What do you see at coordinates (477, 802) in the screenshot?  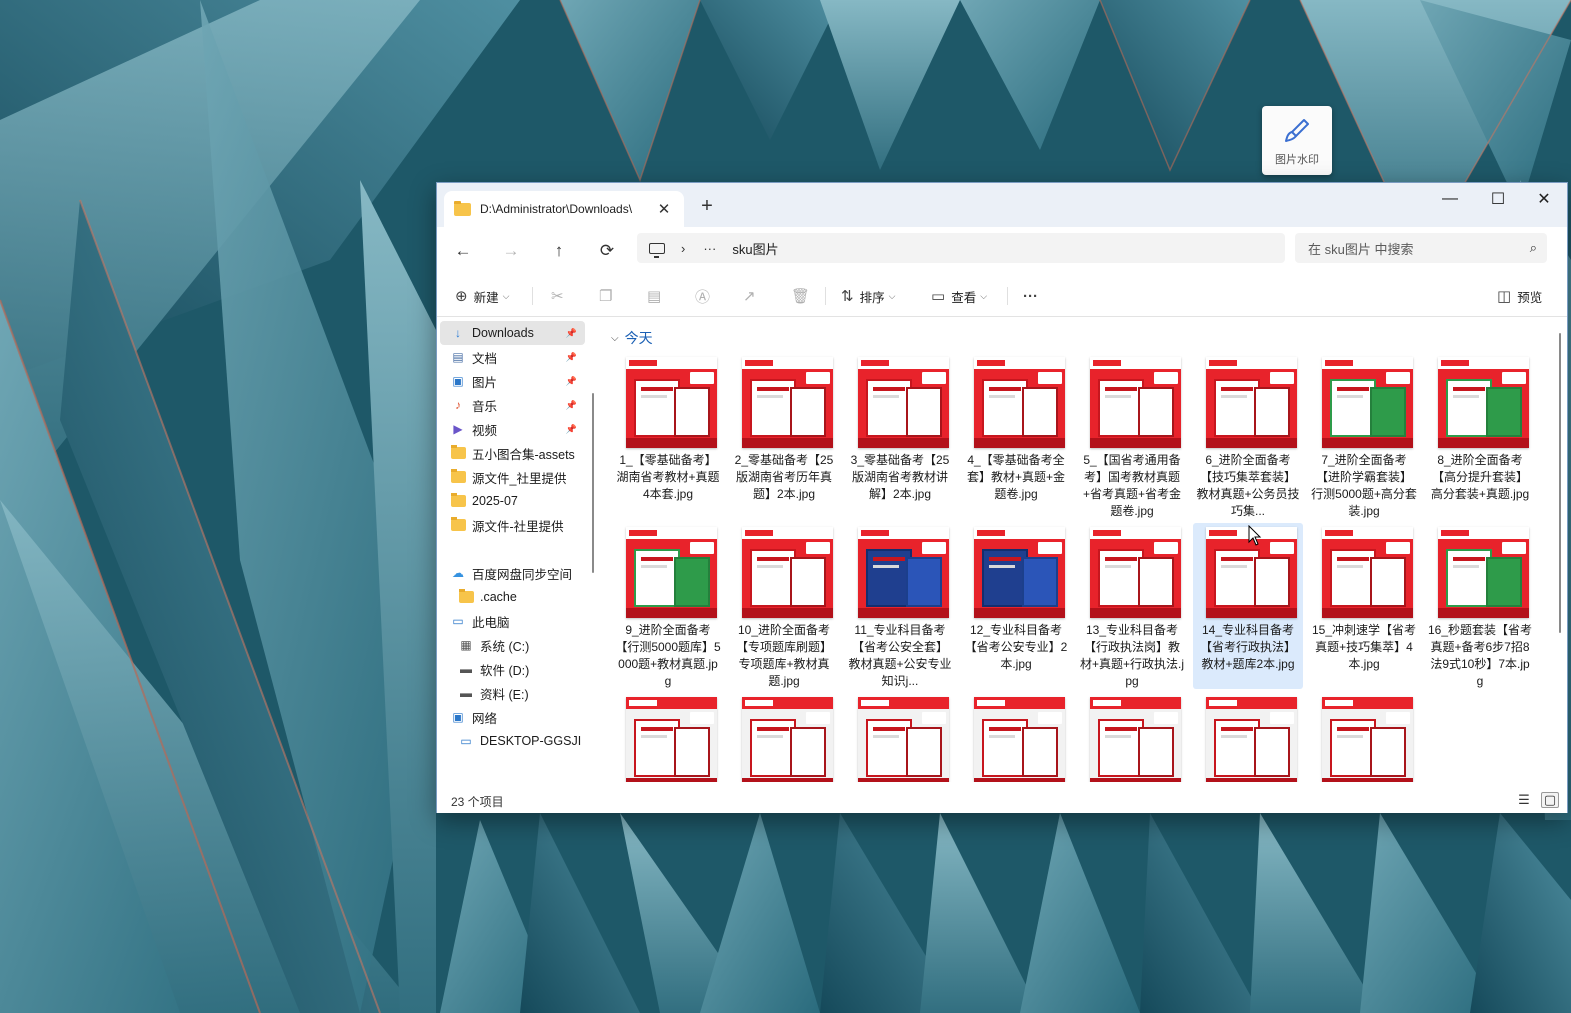 I see `item-count: 23 个项目` at bounding box center [477, 802].